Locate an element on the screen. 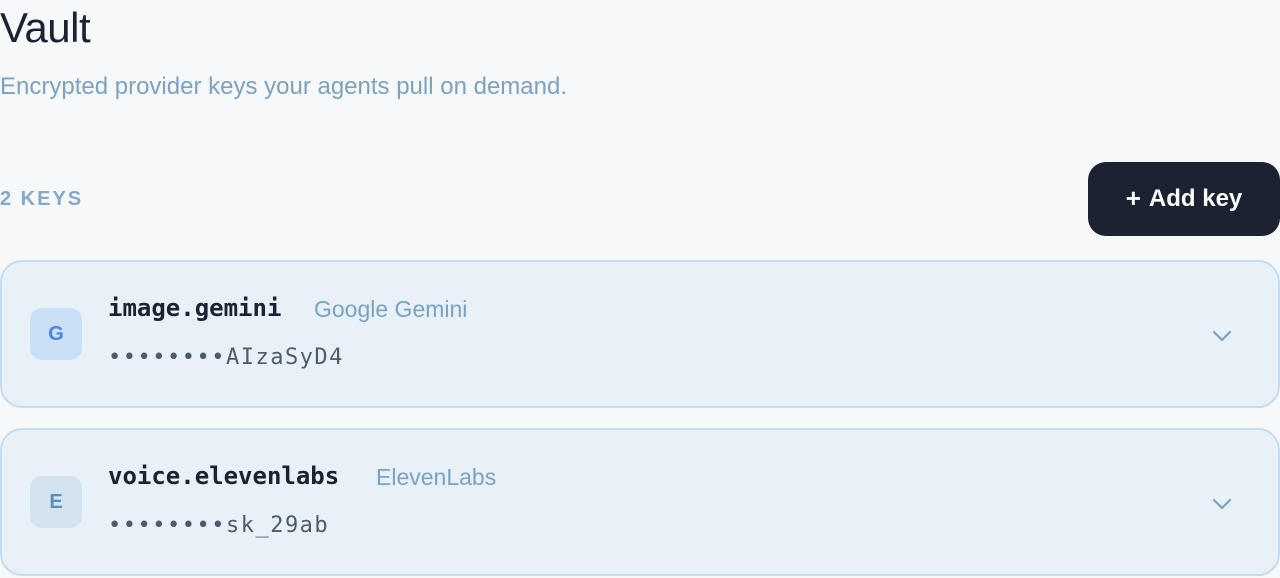  page-title: Vault is located at coordinates (45, 27).